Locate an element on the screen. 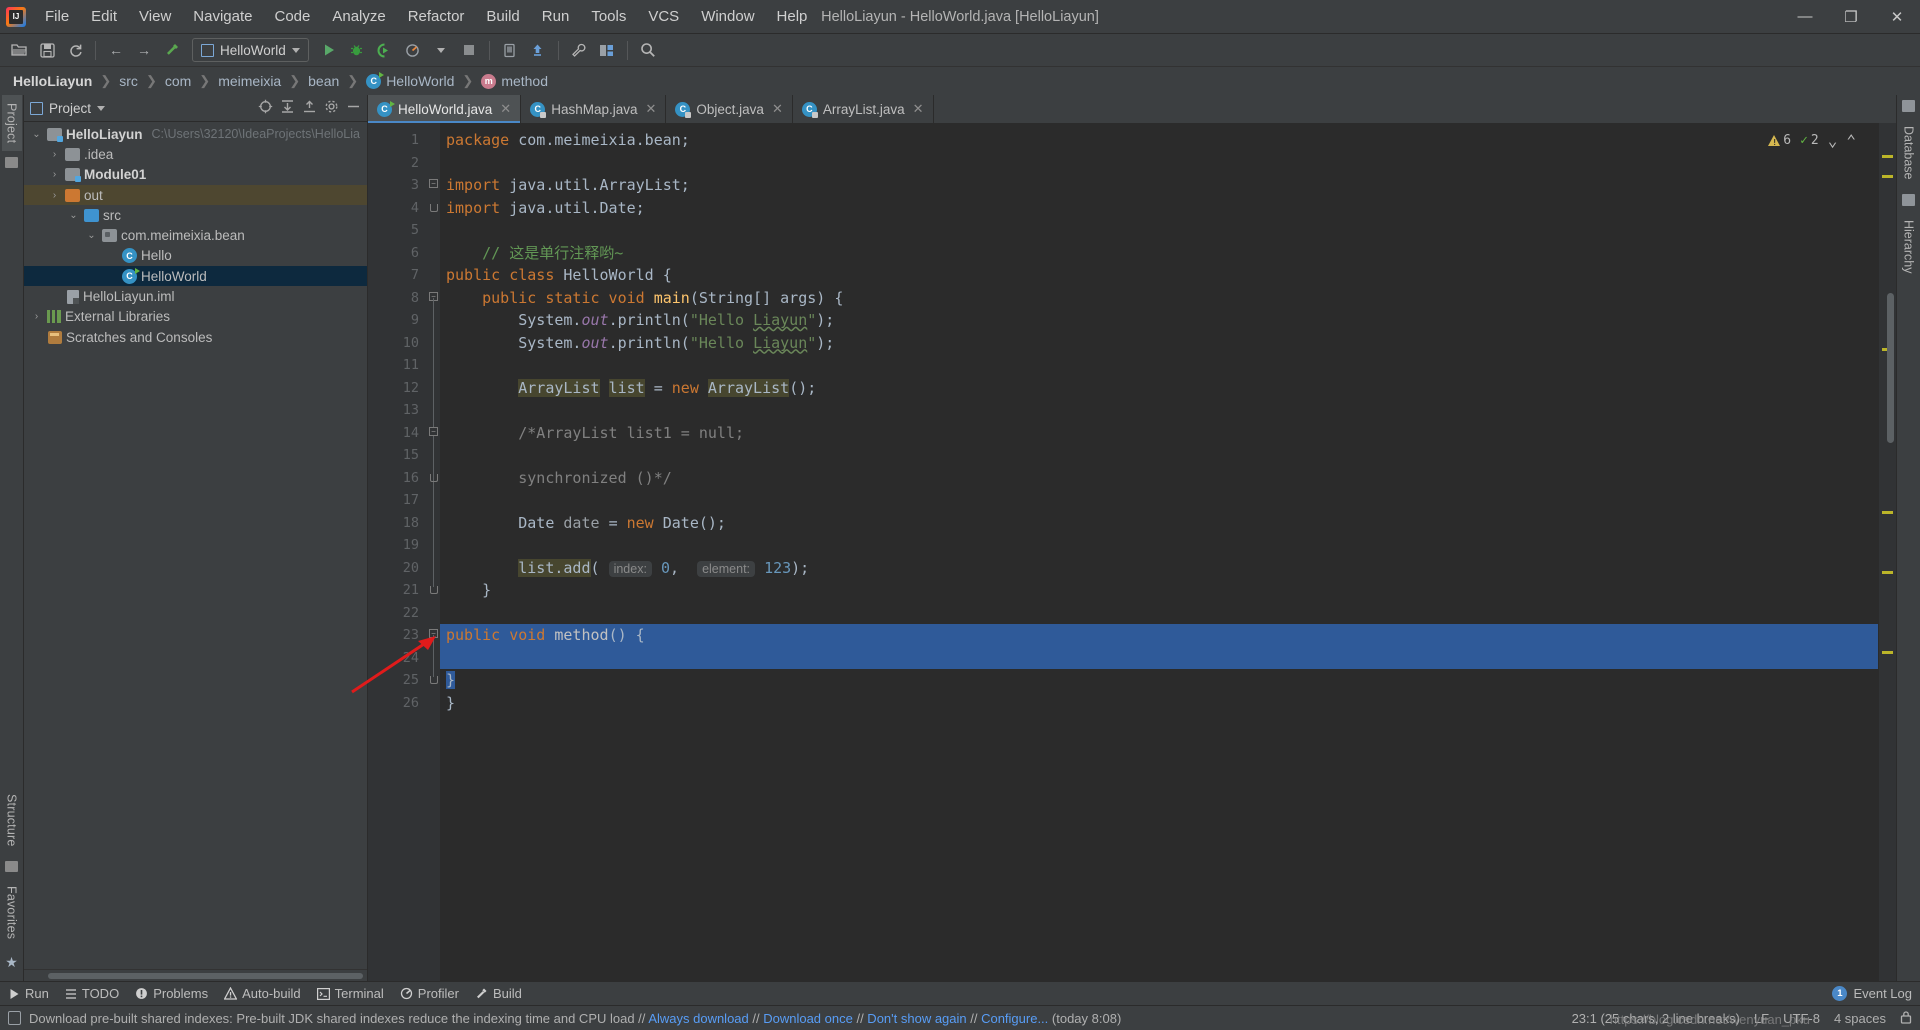  tree-item-helloworld: C HelloWorld is located at coordinates (195, 276).